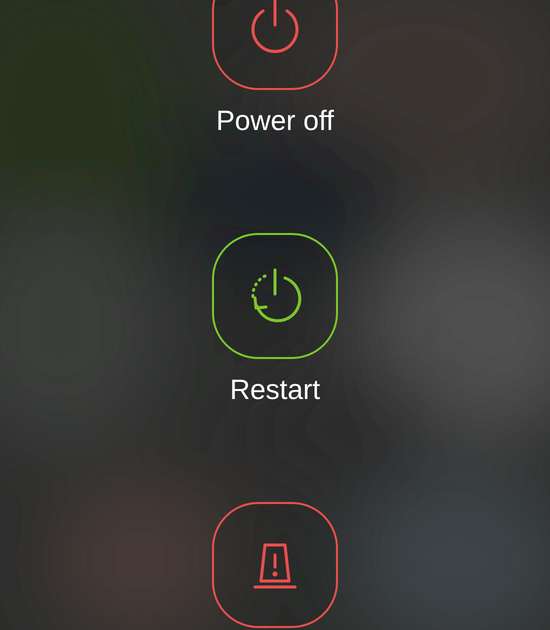 The height and width of the screenshot is (630, 550). What do you see at coordinates (275, 390) in the screenshot?
I see `action-label: Restart` at bounding box center [275, 390].